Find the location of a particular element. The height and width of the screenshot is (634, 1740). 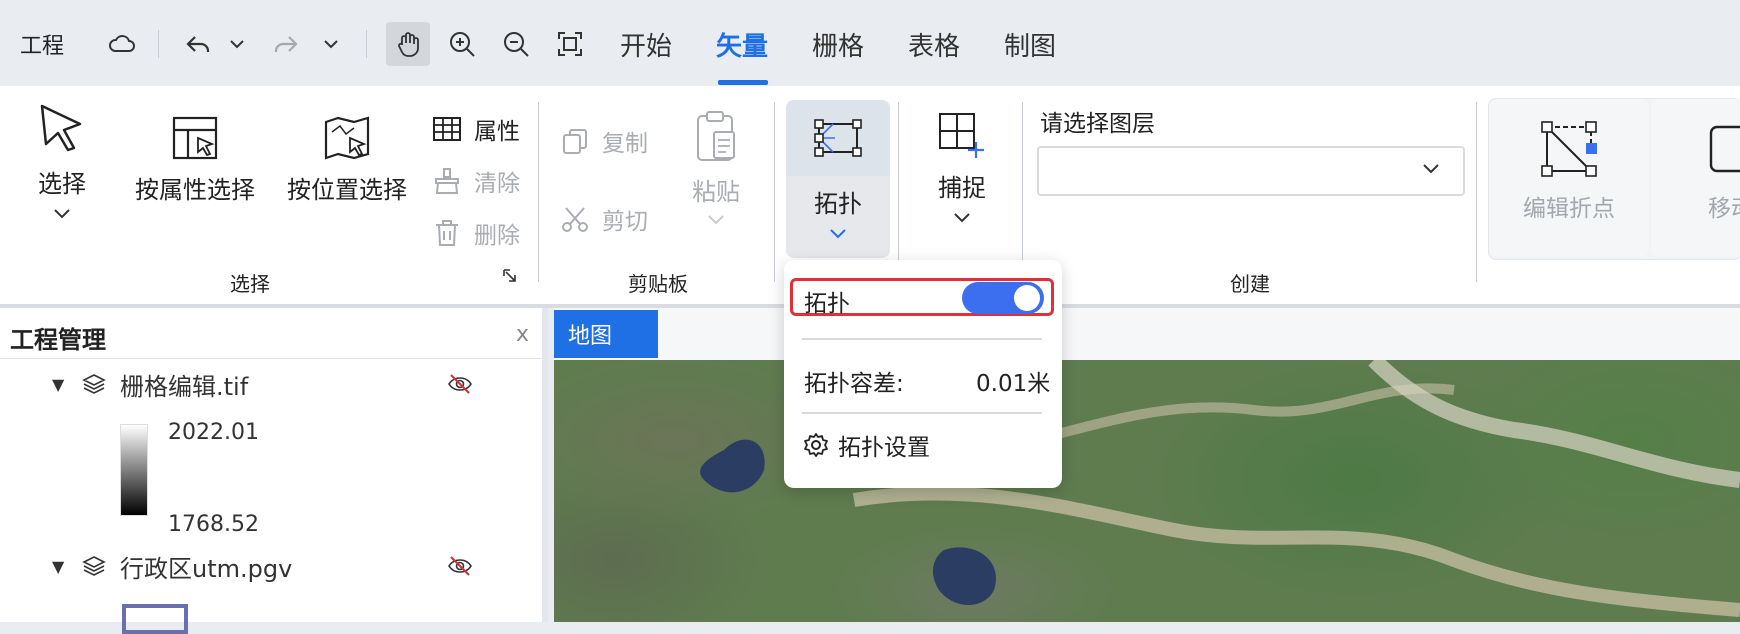

topology-icon is located at coordinates (838, 138).